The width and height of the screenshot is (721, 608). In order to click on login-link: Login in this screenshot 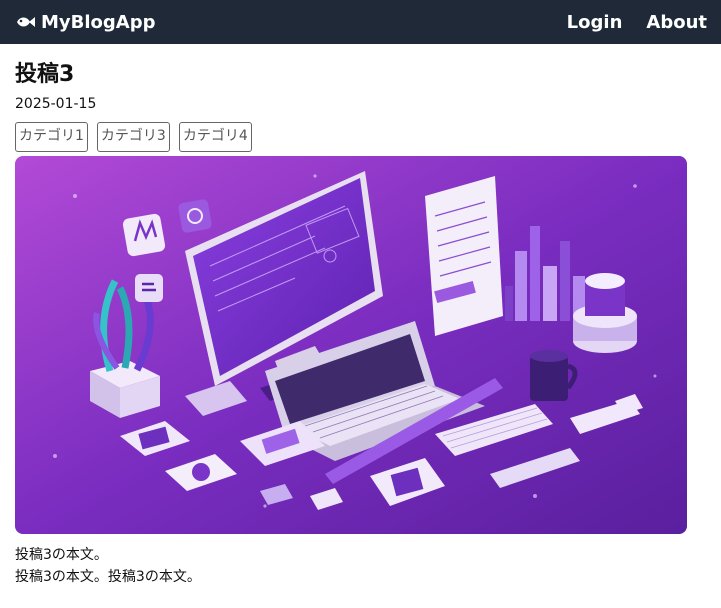, I will do `click(595, 22)`.